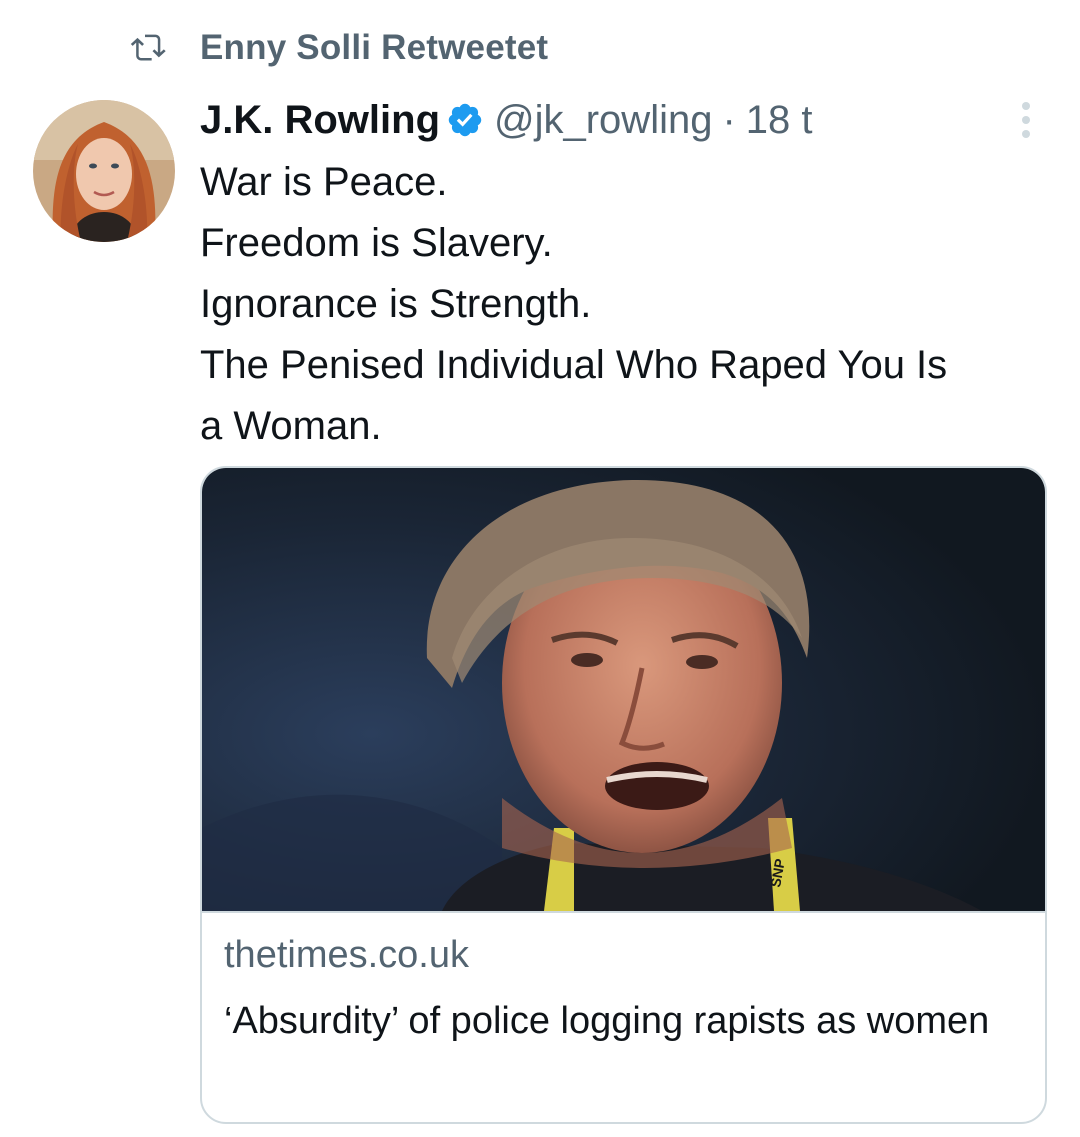  I want to click on avatar-image, so click(104, 171).